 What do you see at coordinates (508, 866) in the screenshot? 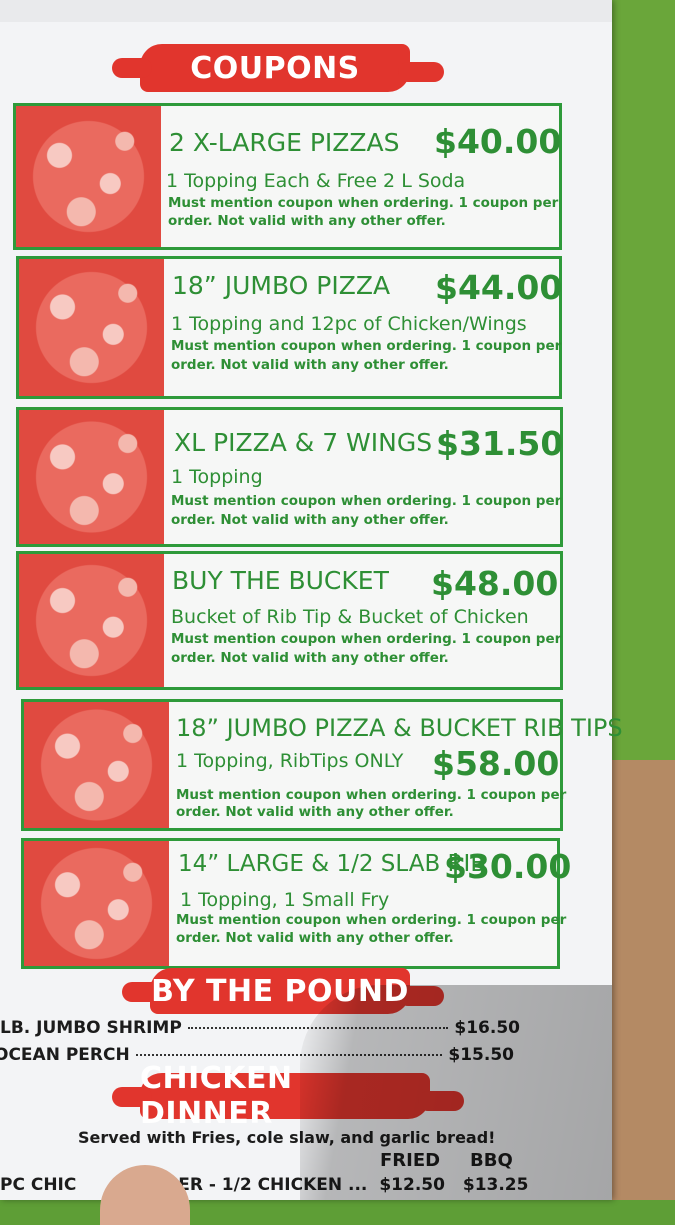
I see `coupon-price: $30.00` at bounding box center [508, 866].